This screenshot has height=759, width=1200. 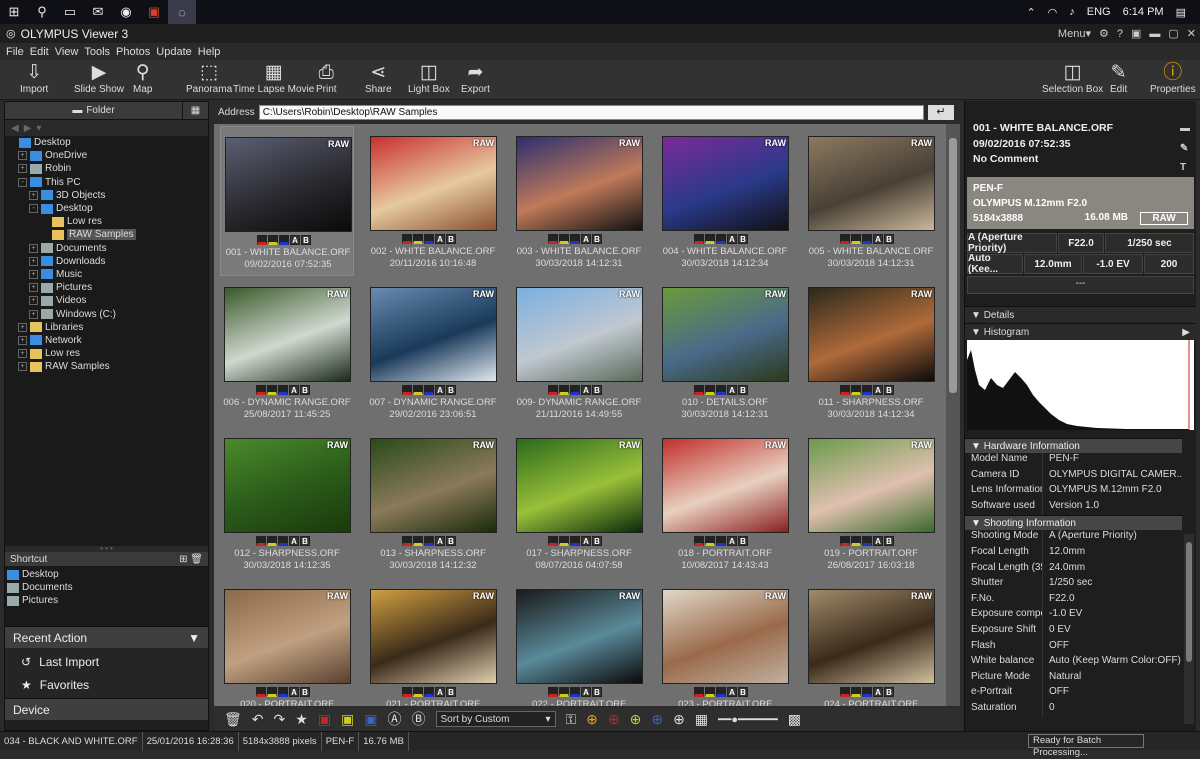 I want to click on tree-item: - This PC, so click(x=106, y=182).